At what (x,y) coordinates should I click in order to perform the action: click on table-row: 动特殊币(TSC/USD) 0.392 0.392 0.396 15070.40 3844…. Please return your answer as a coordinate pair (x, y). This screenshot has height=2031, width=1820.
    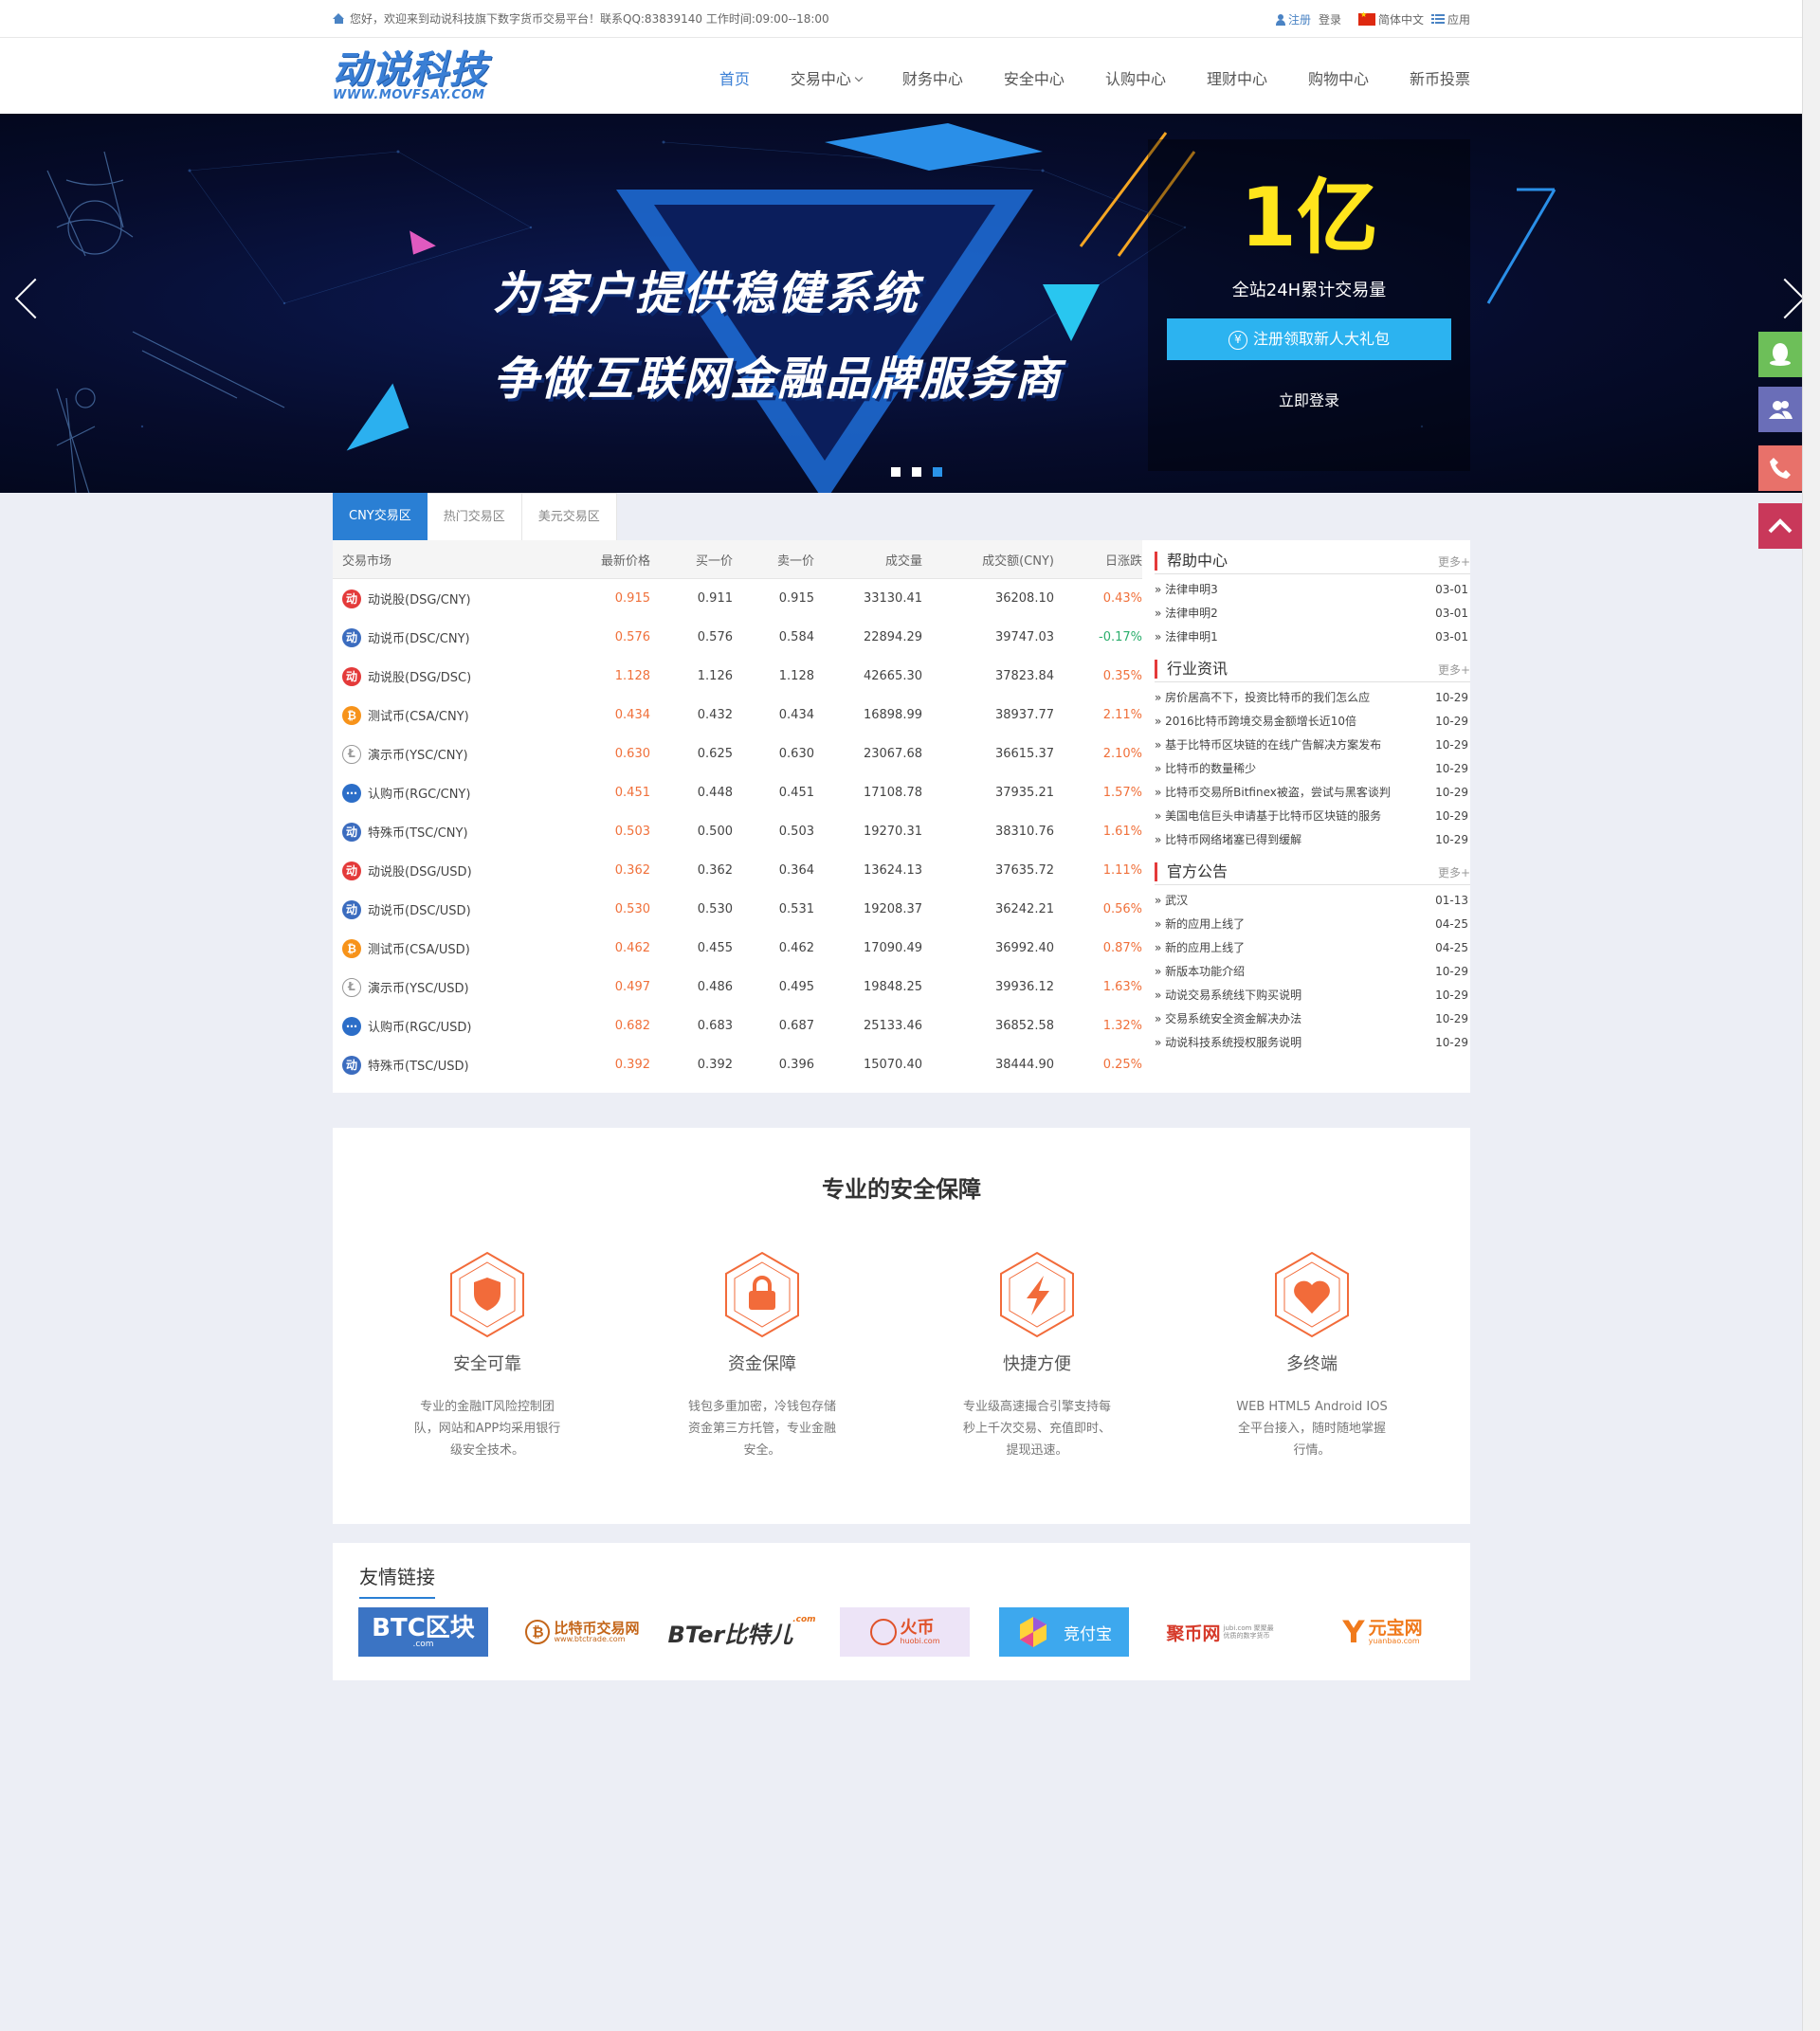
    Looking at the image, I should click on (737, 1064).